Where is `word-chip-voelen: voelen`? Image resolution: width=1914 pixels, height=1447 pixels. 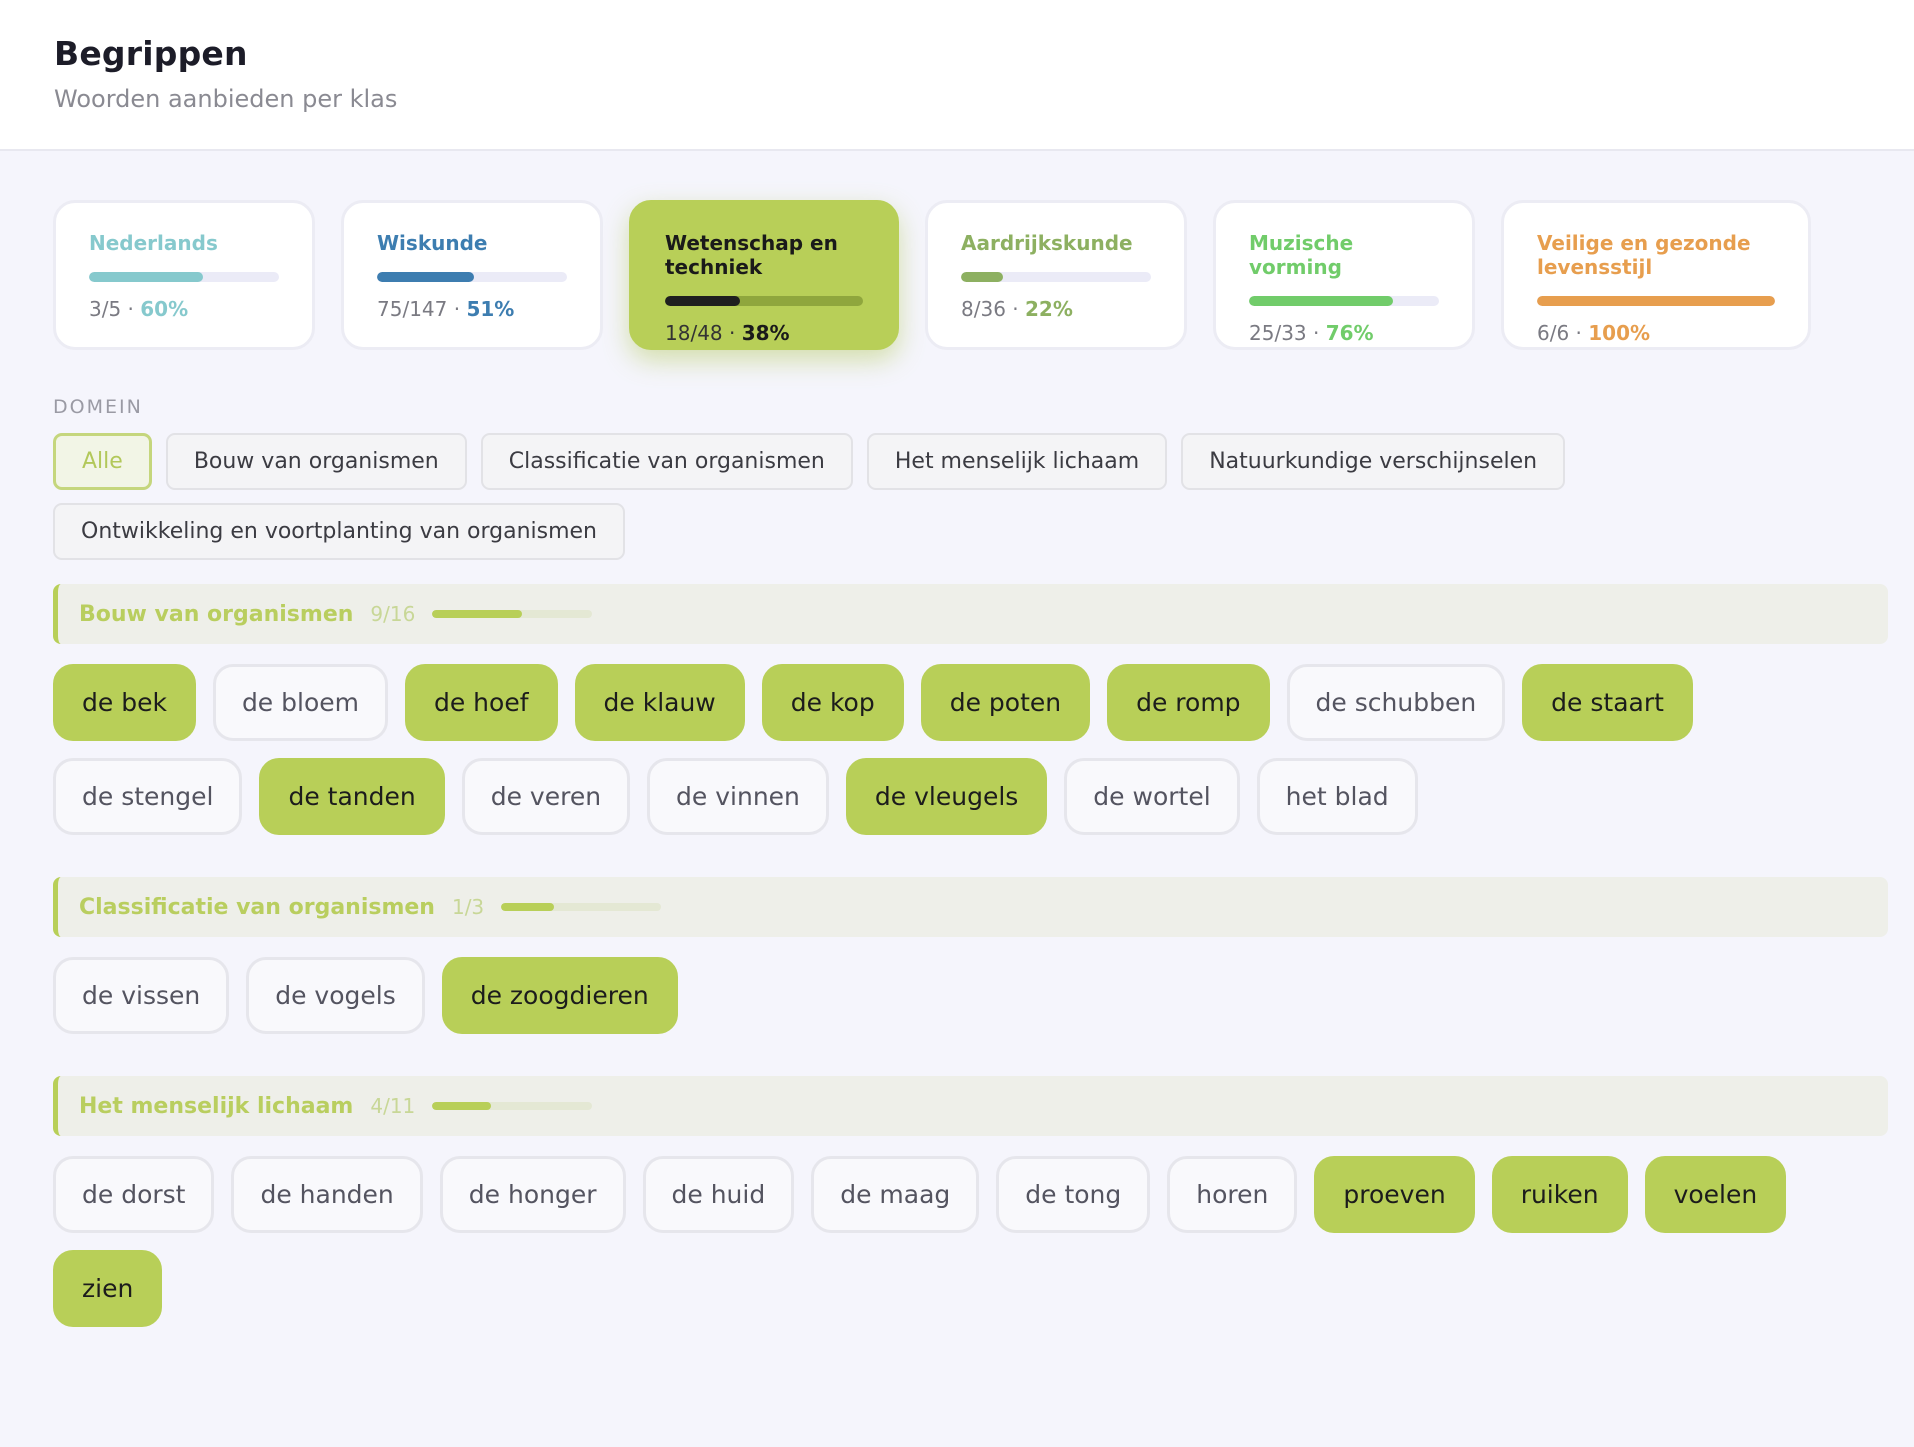
word-chip-voelen: voelen is located at coordinates (1715, 1194).